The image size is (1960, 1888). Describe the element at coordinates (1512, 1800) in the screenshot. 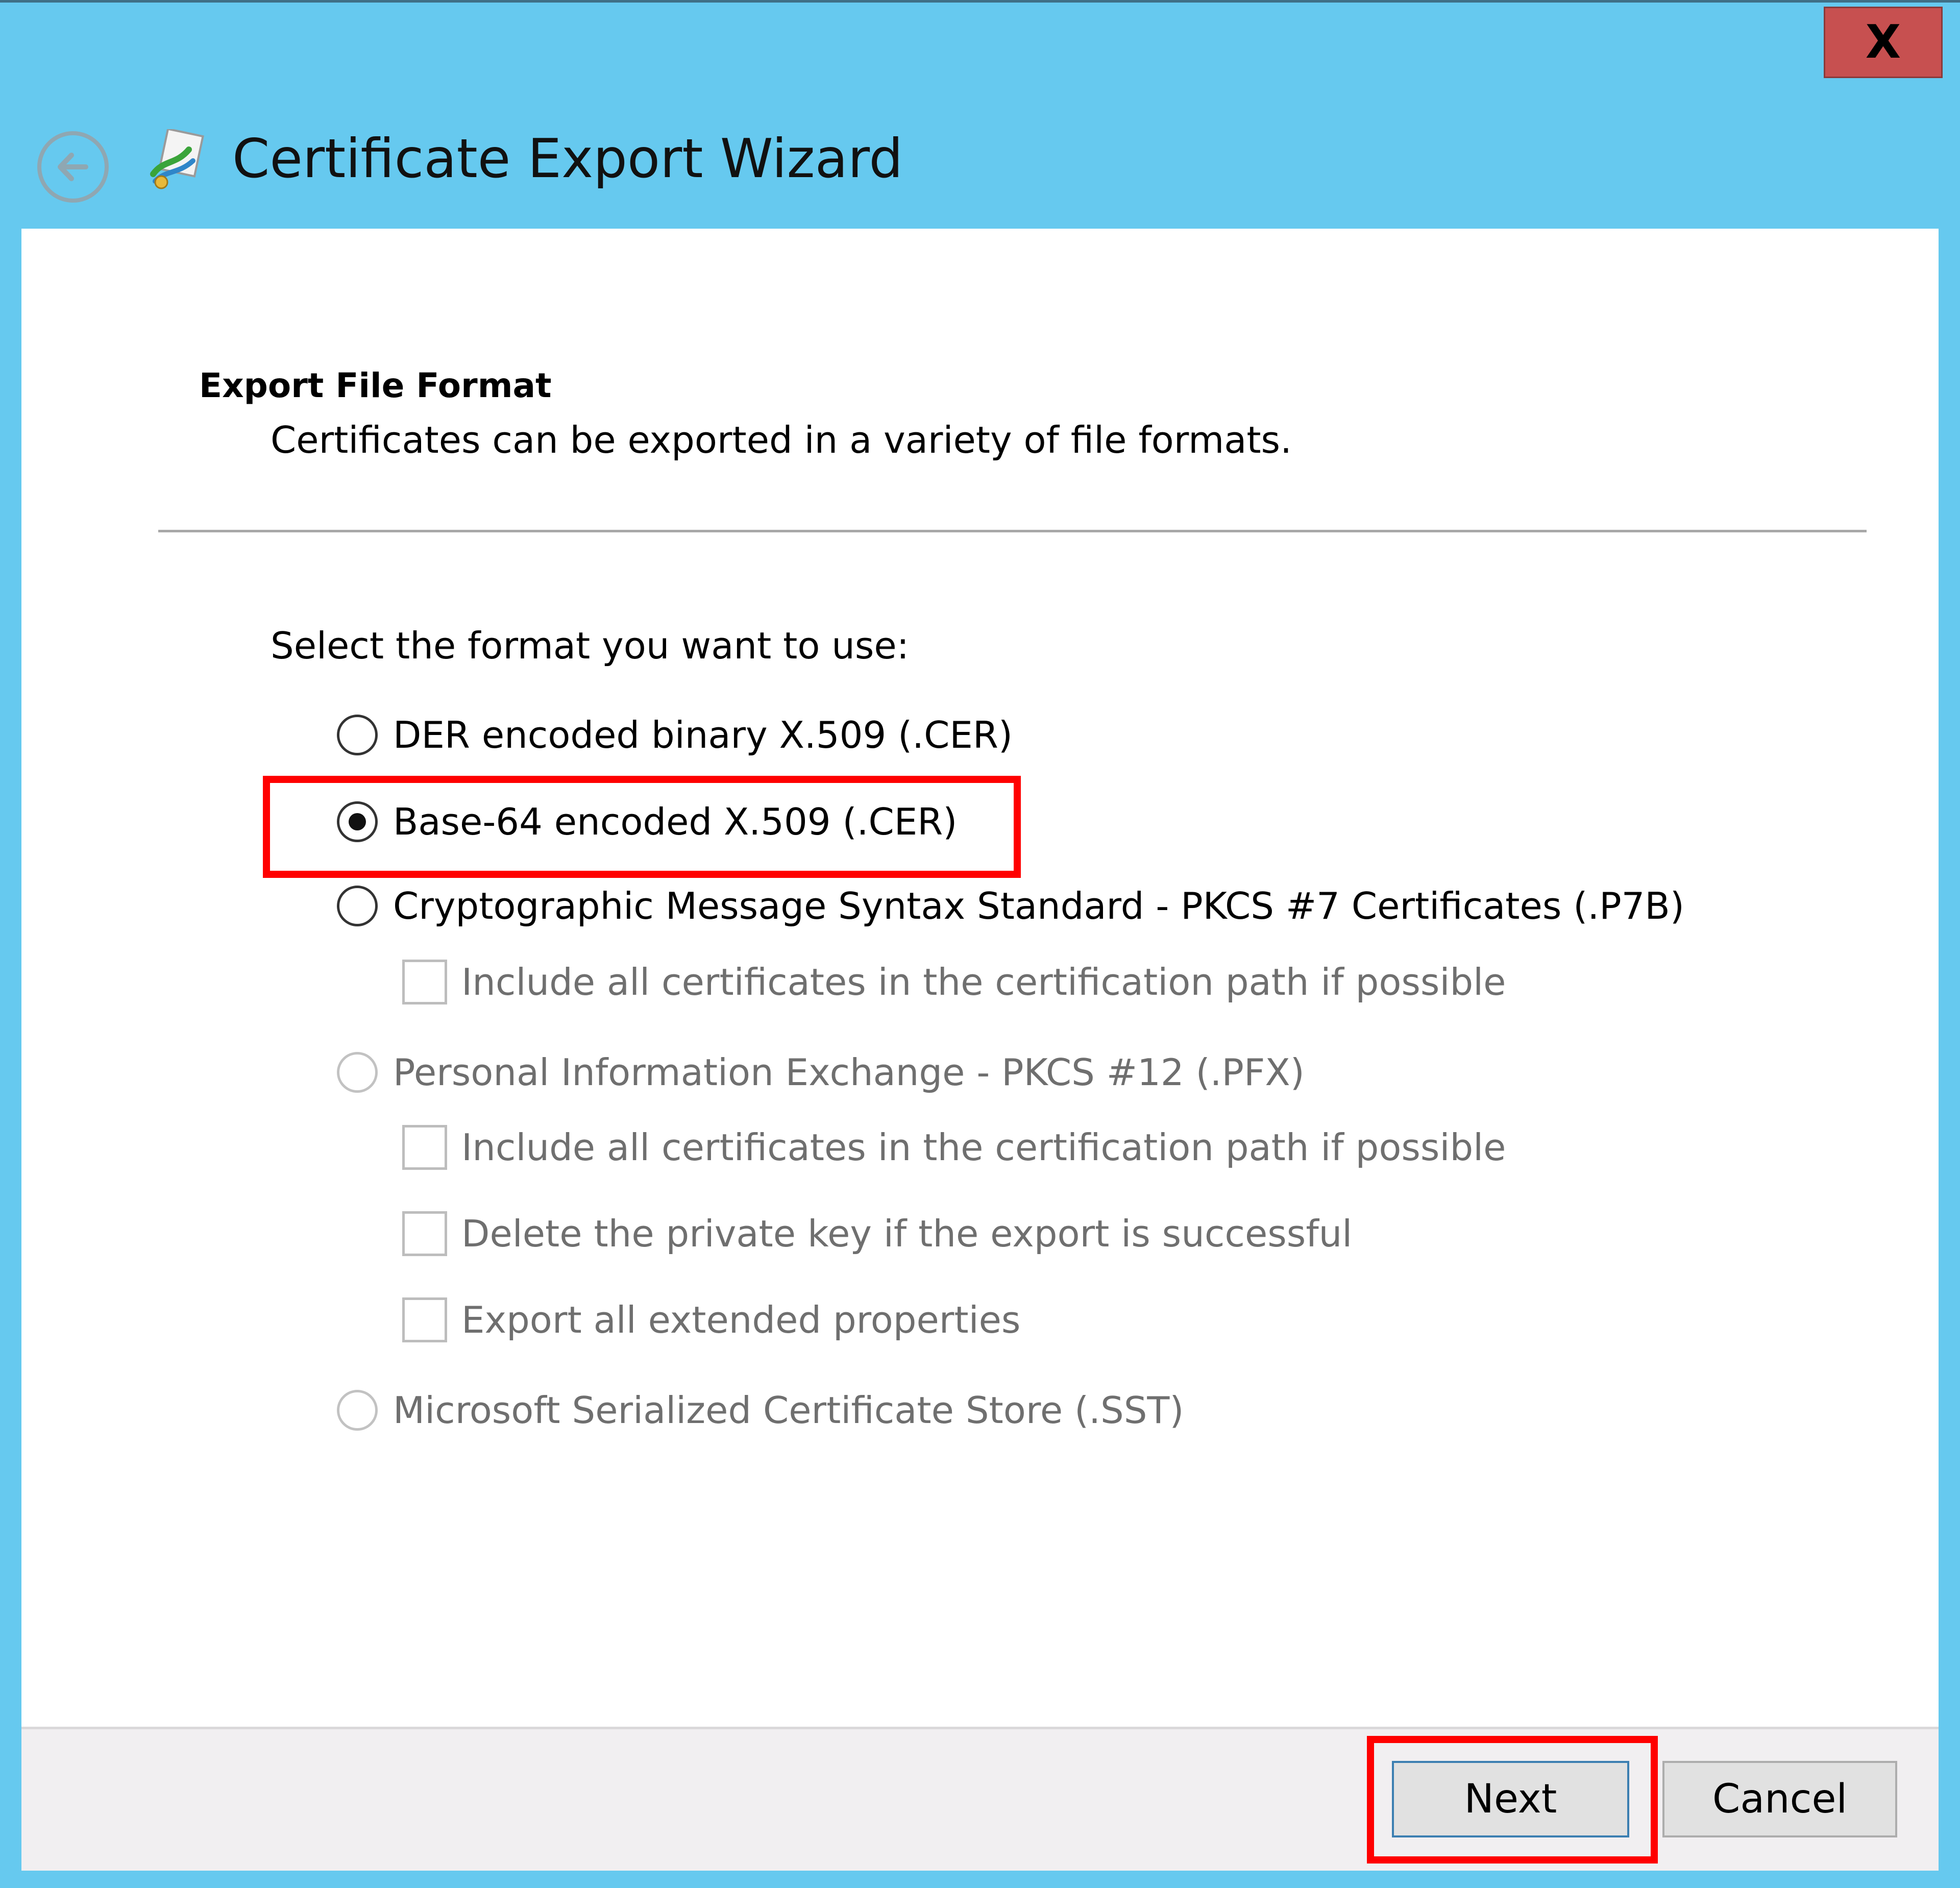

I see `next-highlight-box` at that location.